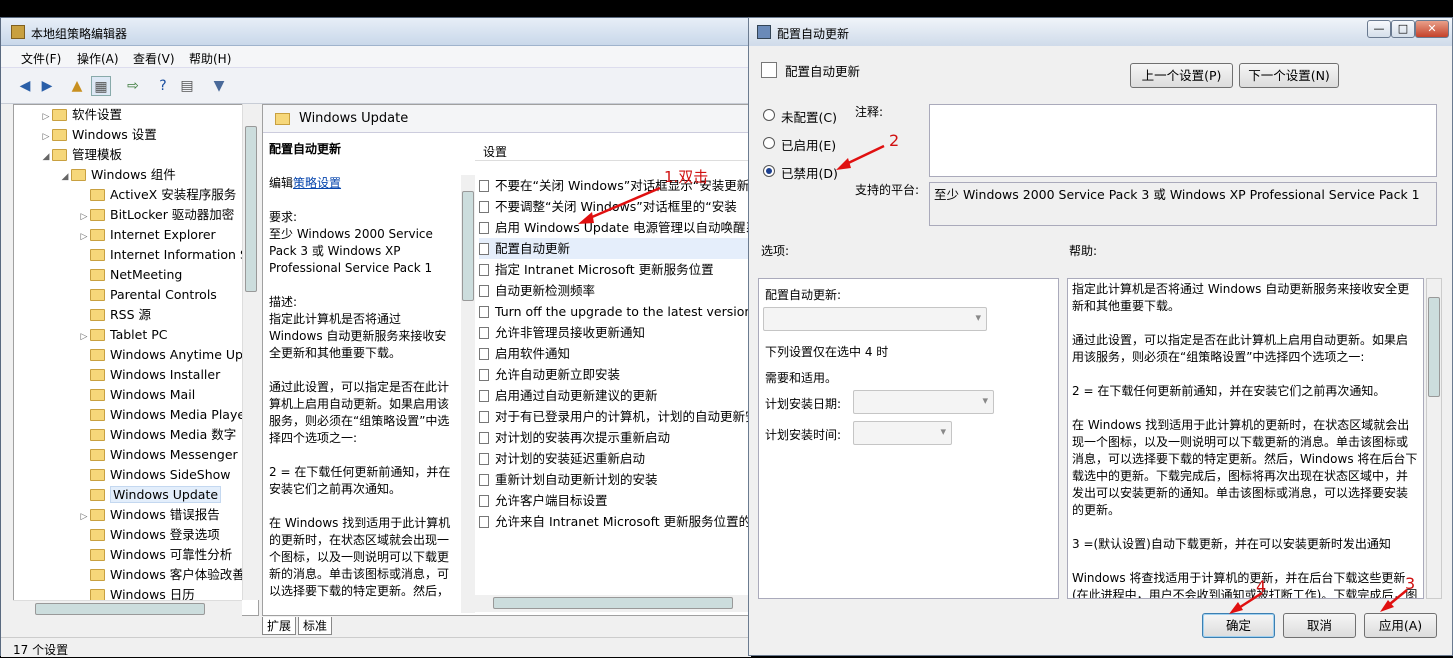 The height and width of the screenshot is (658, 1453). Describe the element at coordinates (1261, 586) in the screenshot. I see `annotation-4: 4` at that location.